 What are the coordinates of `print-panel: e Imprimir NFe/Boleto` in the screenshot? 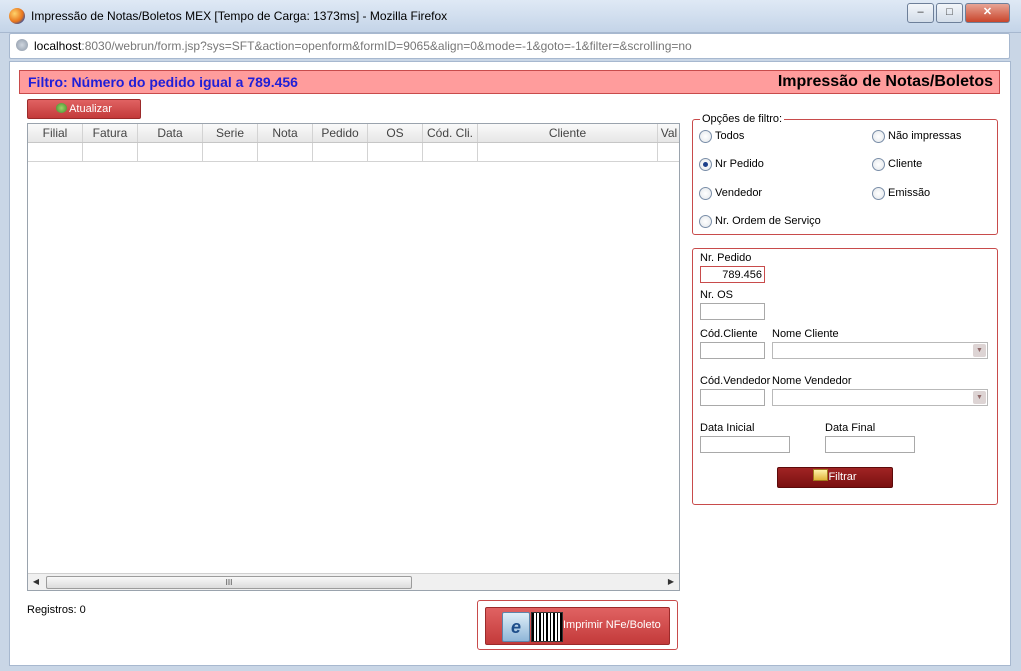 It's located at (577, 625).